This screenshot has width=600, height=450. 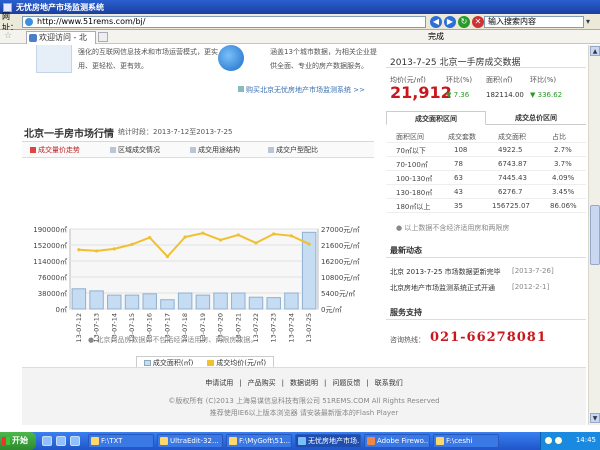 I want to click on news-date: [2012-2-1], so click(x=531, y=287).